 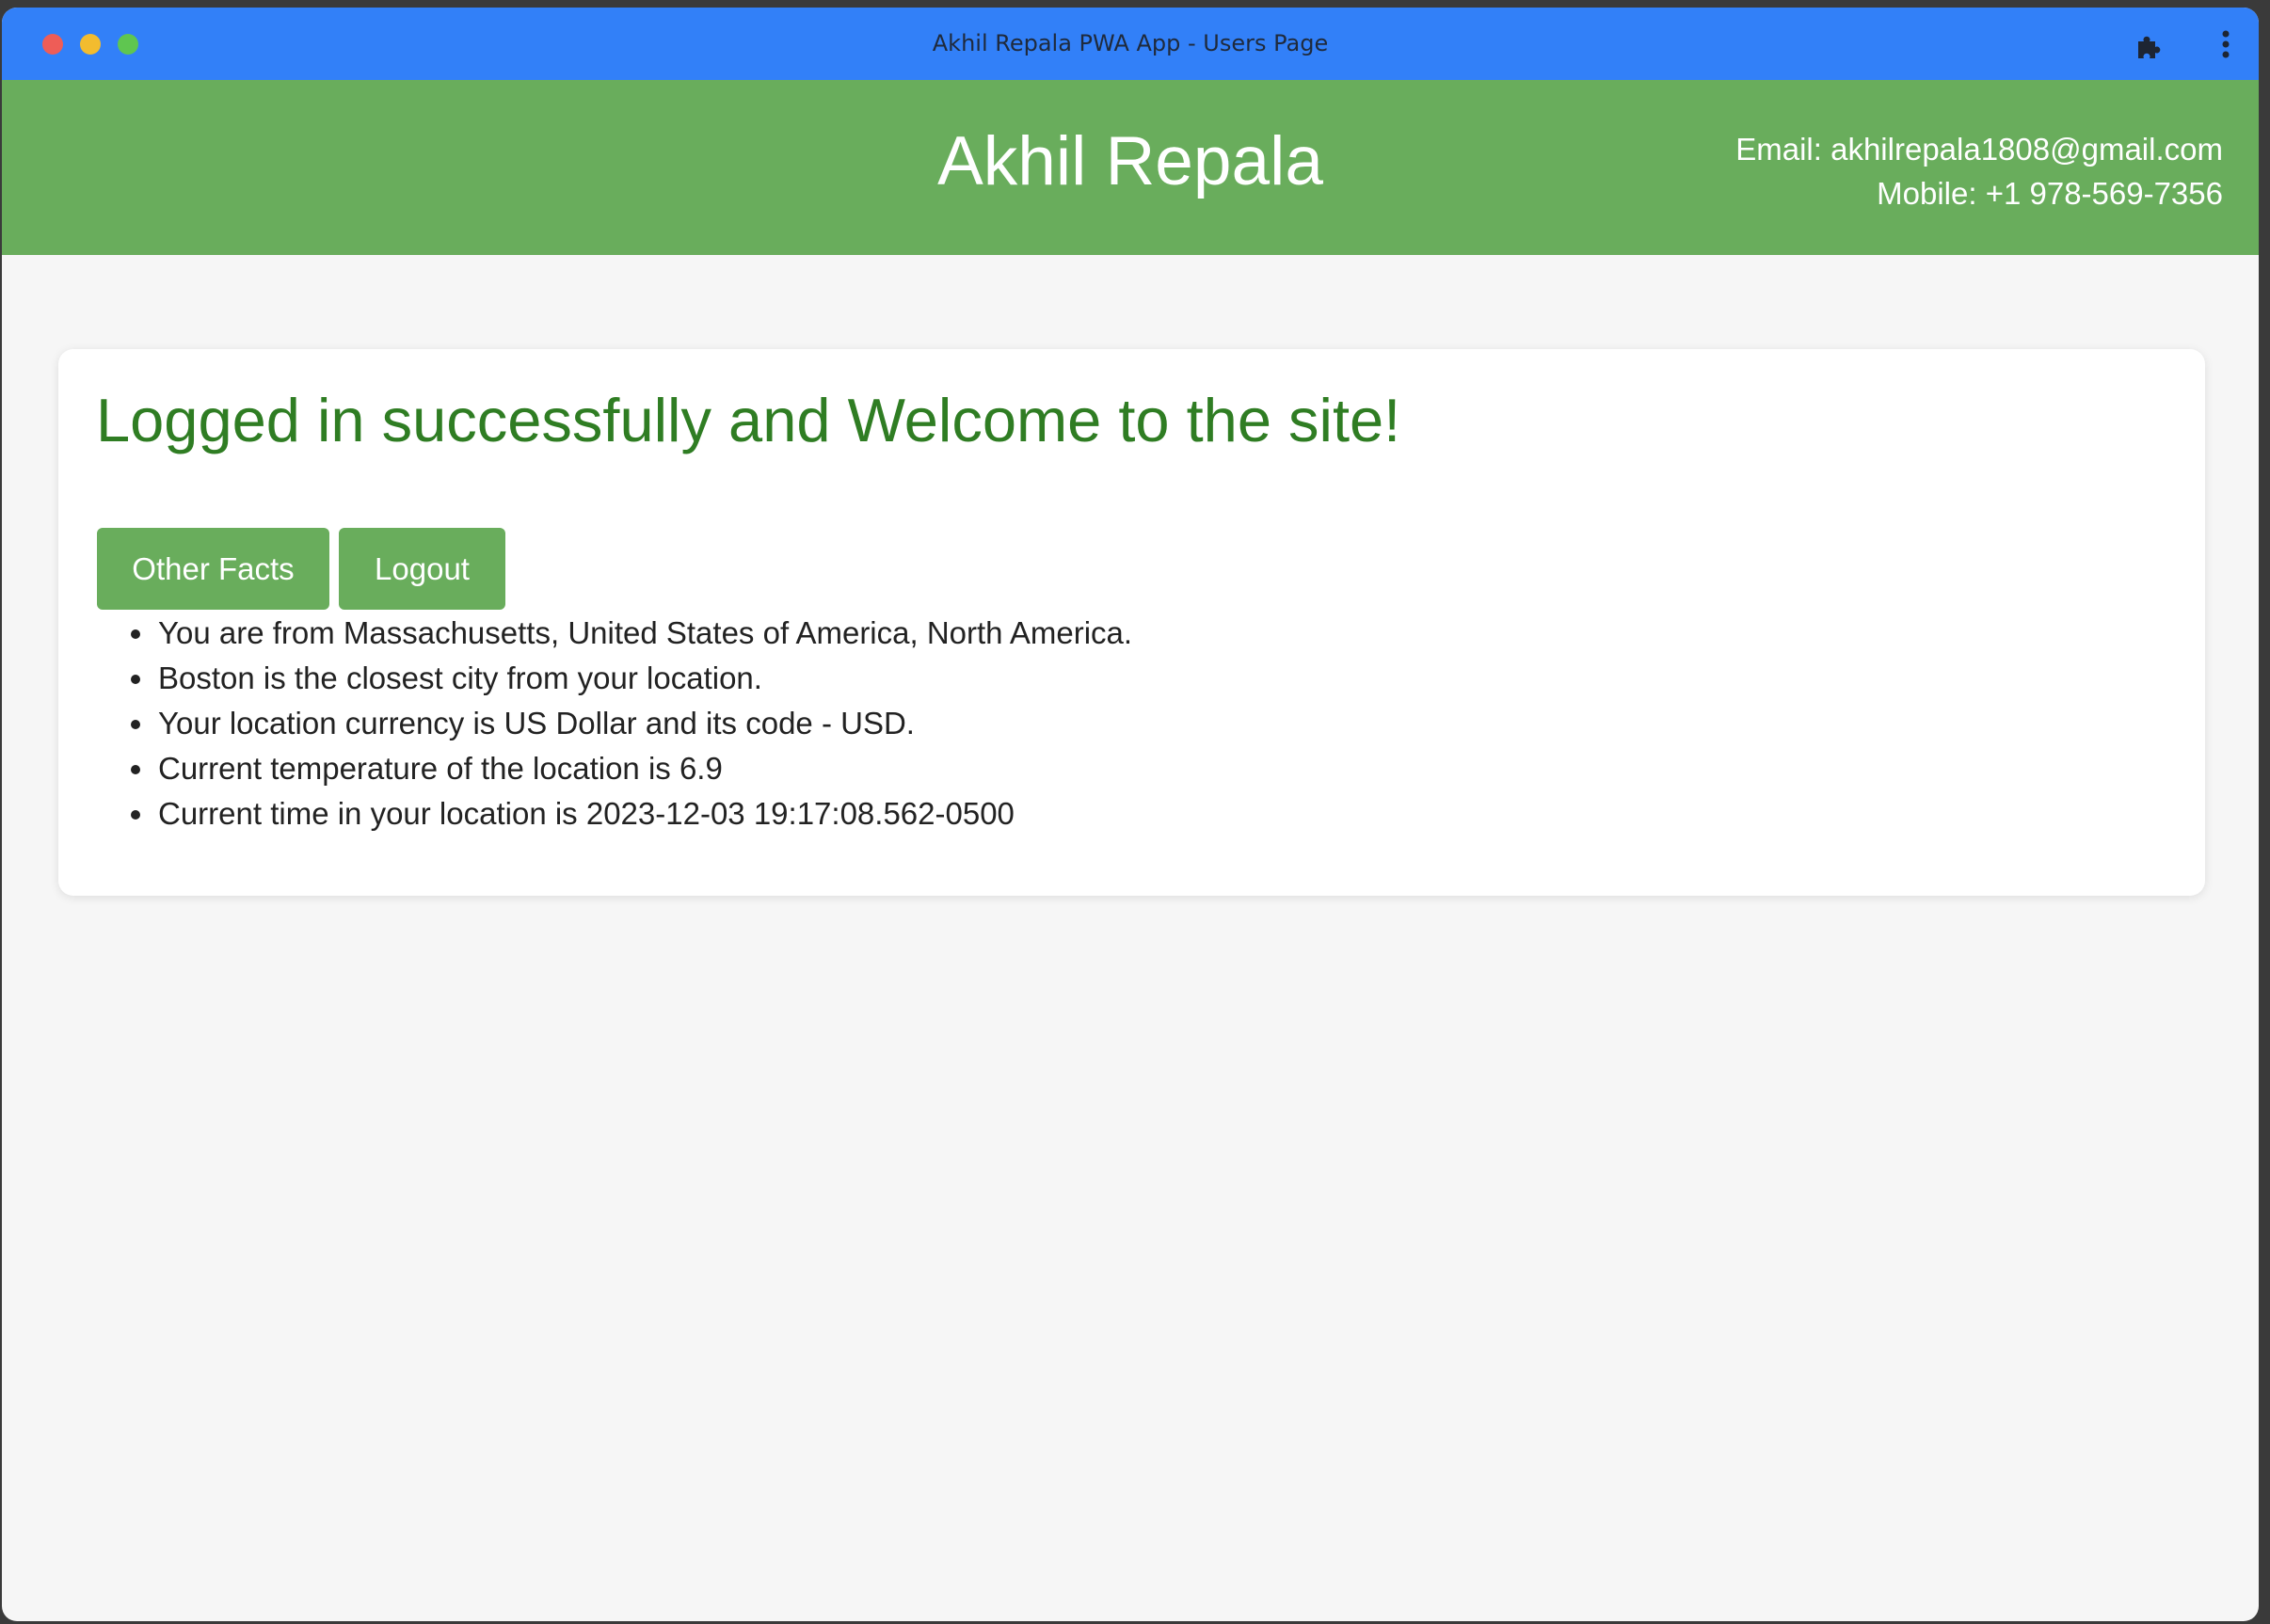 I want to click on logout-button: Logout, so click(x=422, y=569).